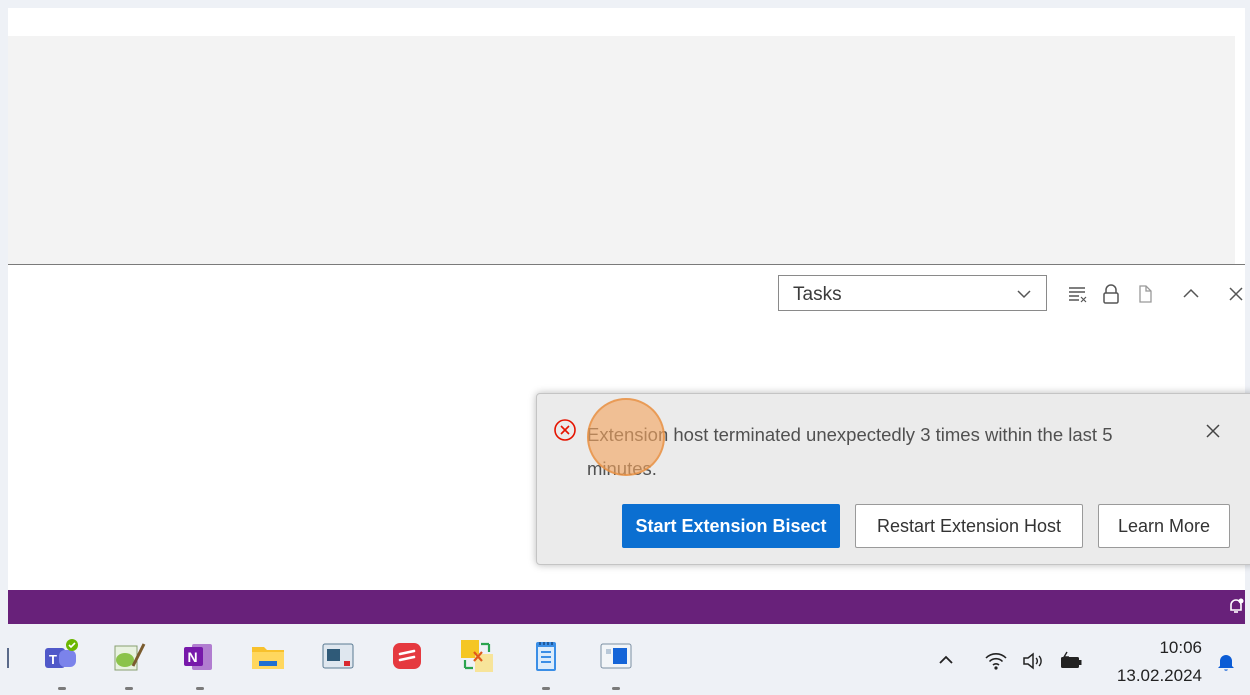 The height and width of the screenshot is (695, 1250). Describe the element at coordinates (1161, 648) in the screenshot. I see `clock-time: 10:06` at that location.